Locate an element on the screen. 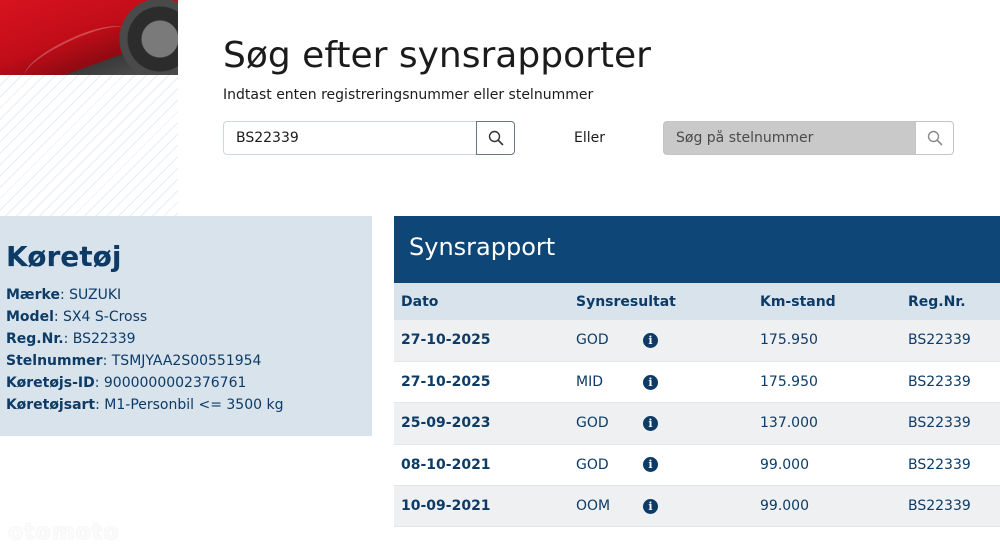 The width and height of the screenshot is (1000, 551). field-label: Reg.Nr. is located at coordinates (35, 339).